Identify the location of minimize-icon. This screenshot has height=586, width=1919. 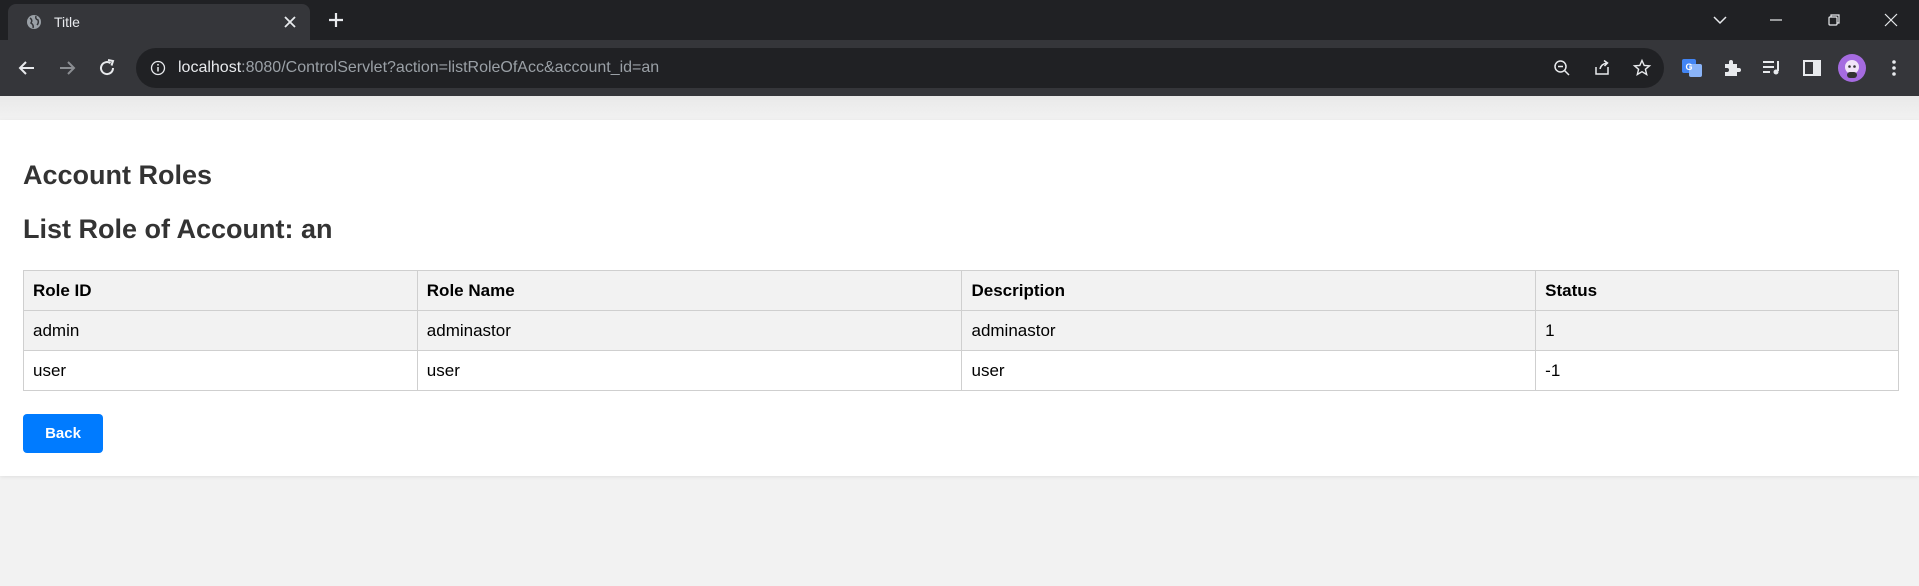
(1776, 20).